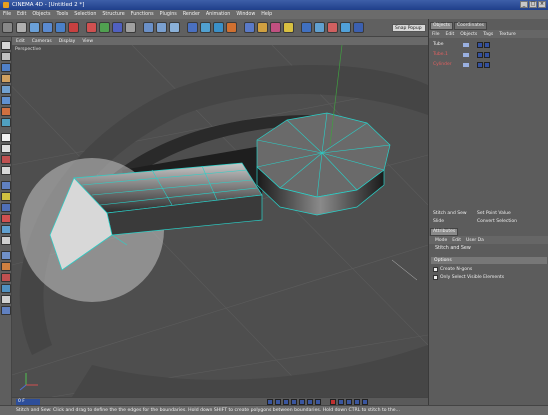 This screenshot has height=415, width=548. What do you see at coordinates (142, 14) in the screenshot?
I see `menu-functions: Functions` at bounding box center [142, 14].